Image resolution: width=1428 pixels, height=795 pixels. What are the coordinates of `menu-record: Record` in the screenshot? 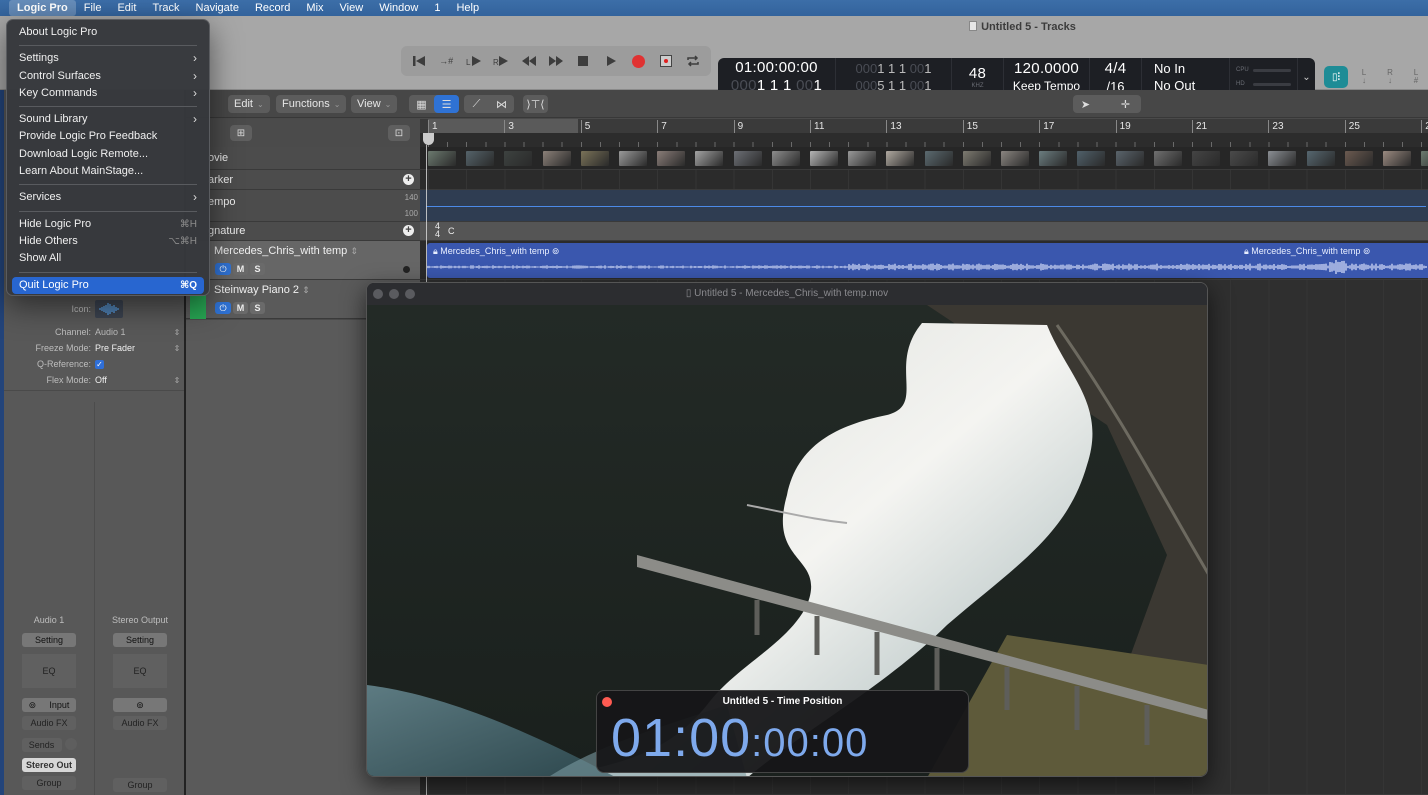 It's located at (272, 8).